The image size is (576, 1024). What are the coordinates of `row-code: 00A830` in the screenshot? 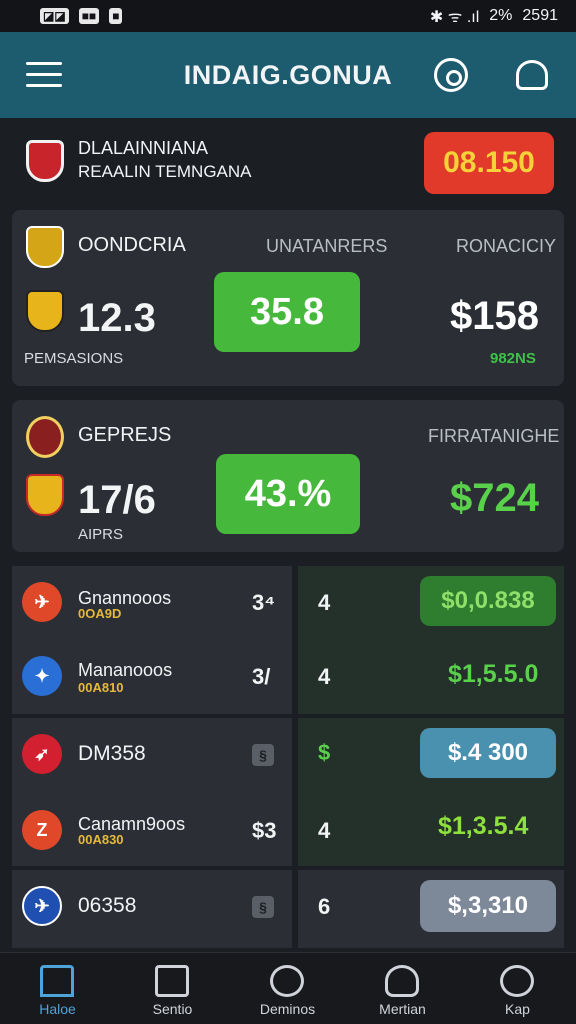 It's located at (101, 839).